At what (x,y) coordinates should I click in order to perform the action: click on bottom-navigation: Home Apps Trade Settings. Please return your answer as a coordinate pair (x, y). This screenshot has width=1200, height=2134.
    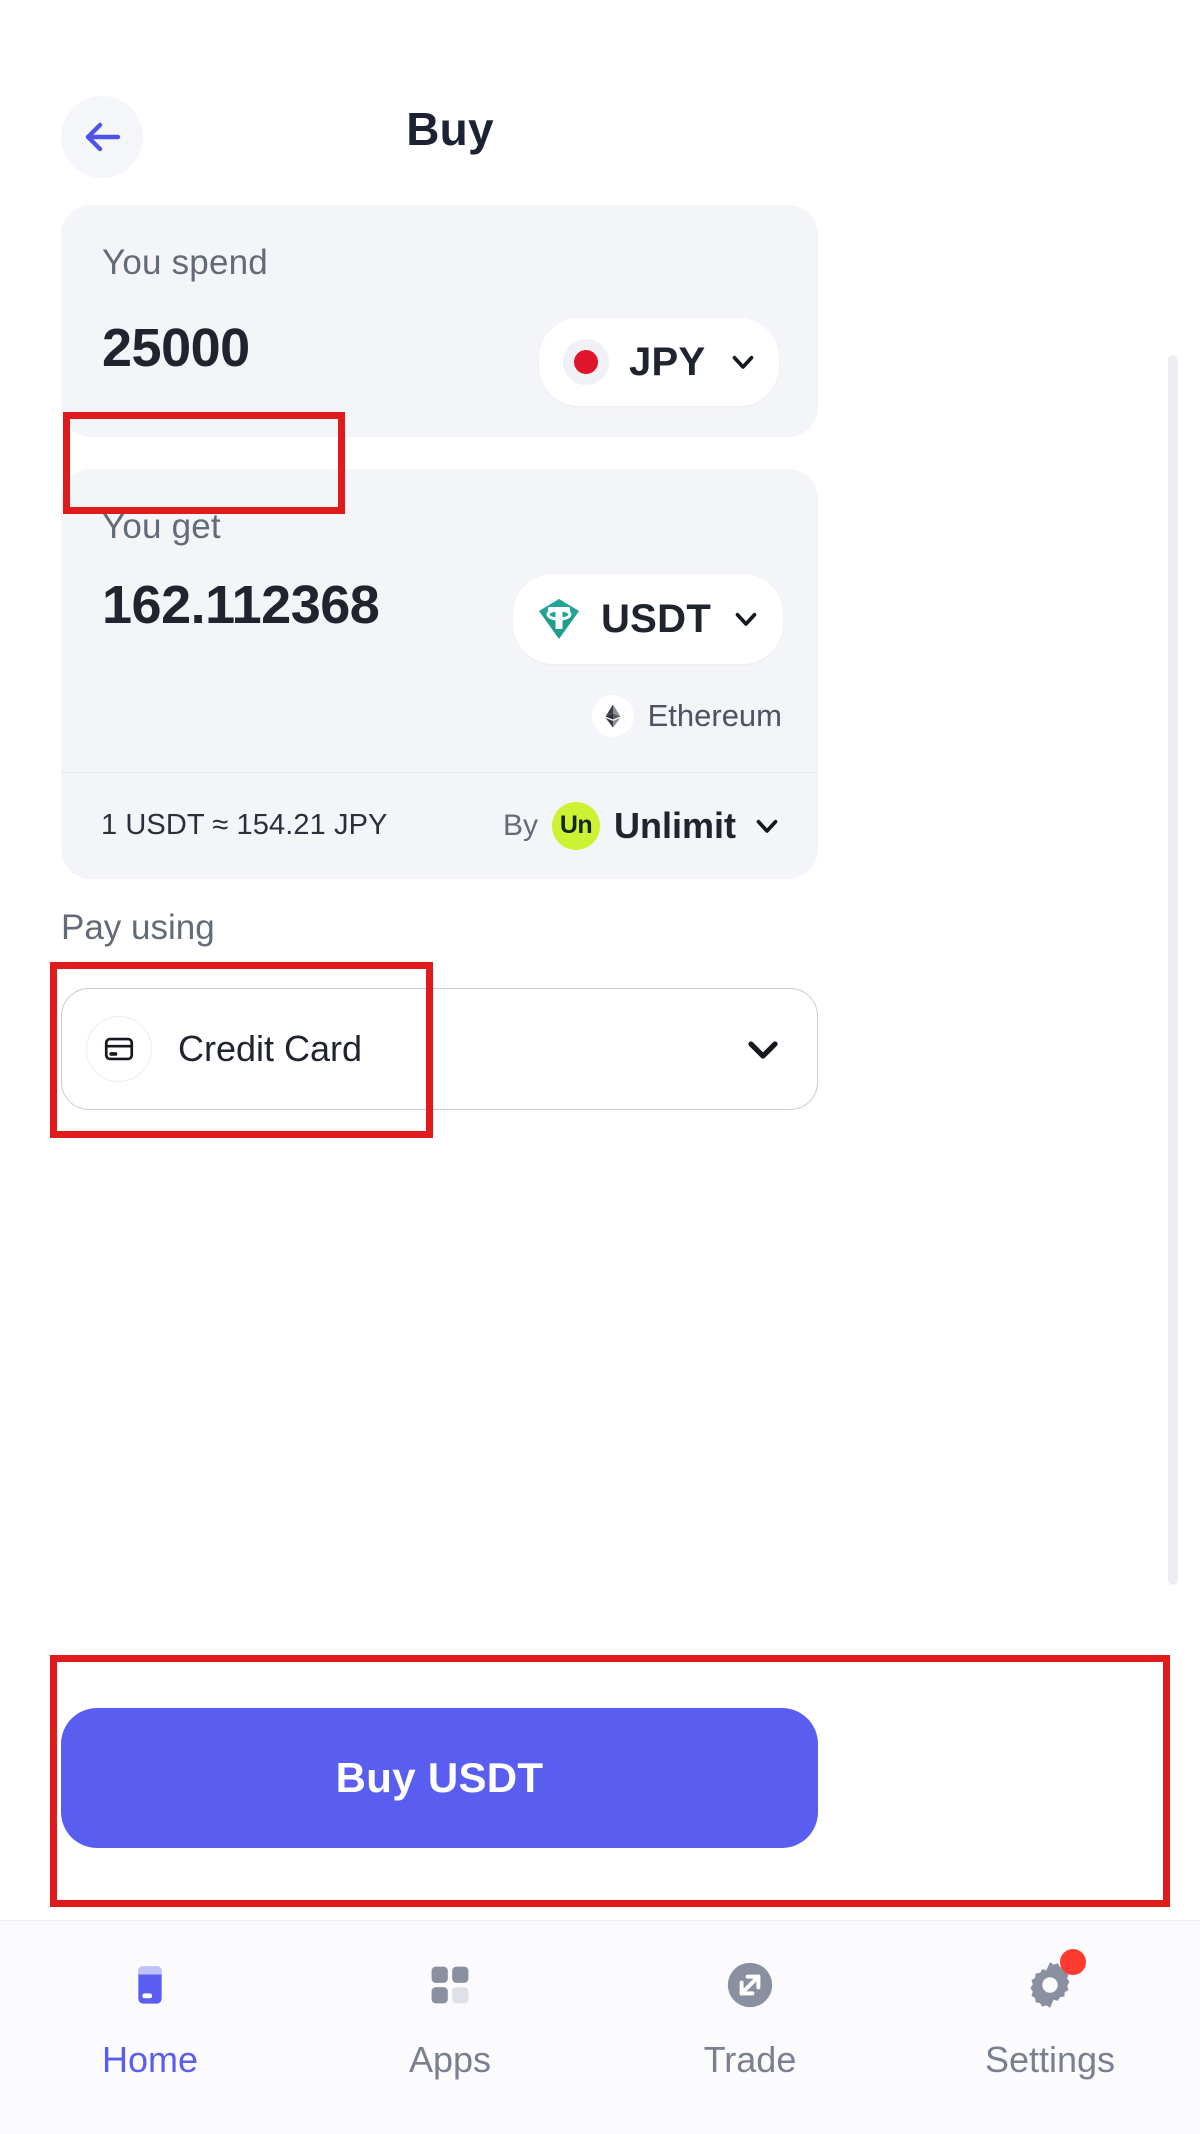
    Looking at the image, I should click on (600, 2027).